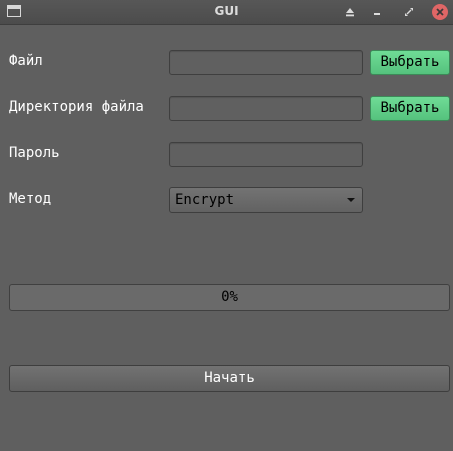 The image size is (453, 451). Describe the element at coordinates (409, 12) in the screenshot. I see `maximize-icon` at that location.